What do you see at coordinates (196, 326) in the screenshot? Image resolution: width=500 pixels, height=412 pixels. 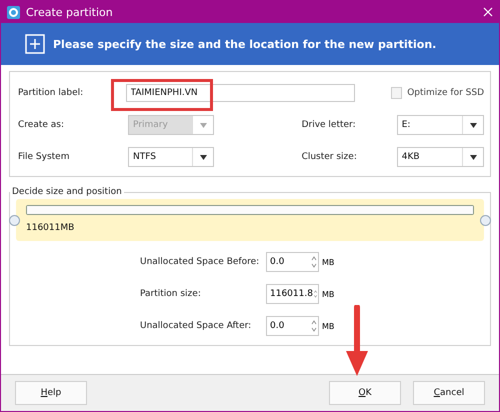 I see `field-label: Unallocated Space After:` at bounding box center [196, 326].